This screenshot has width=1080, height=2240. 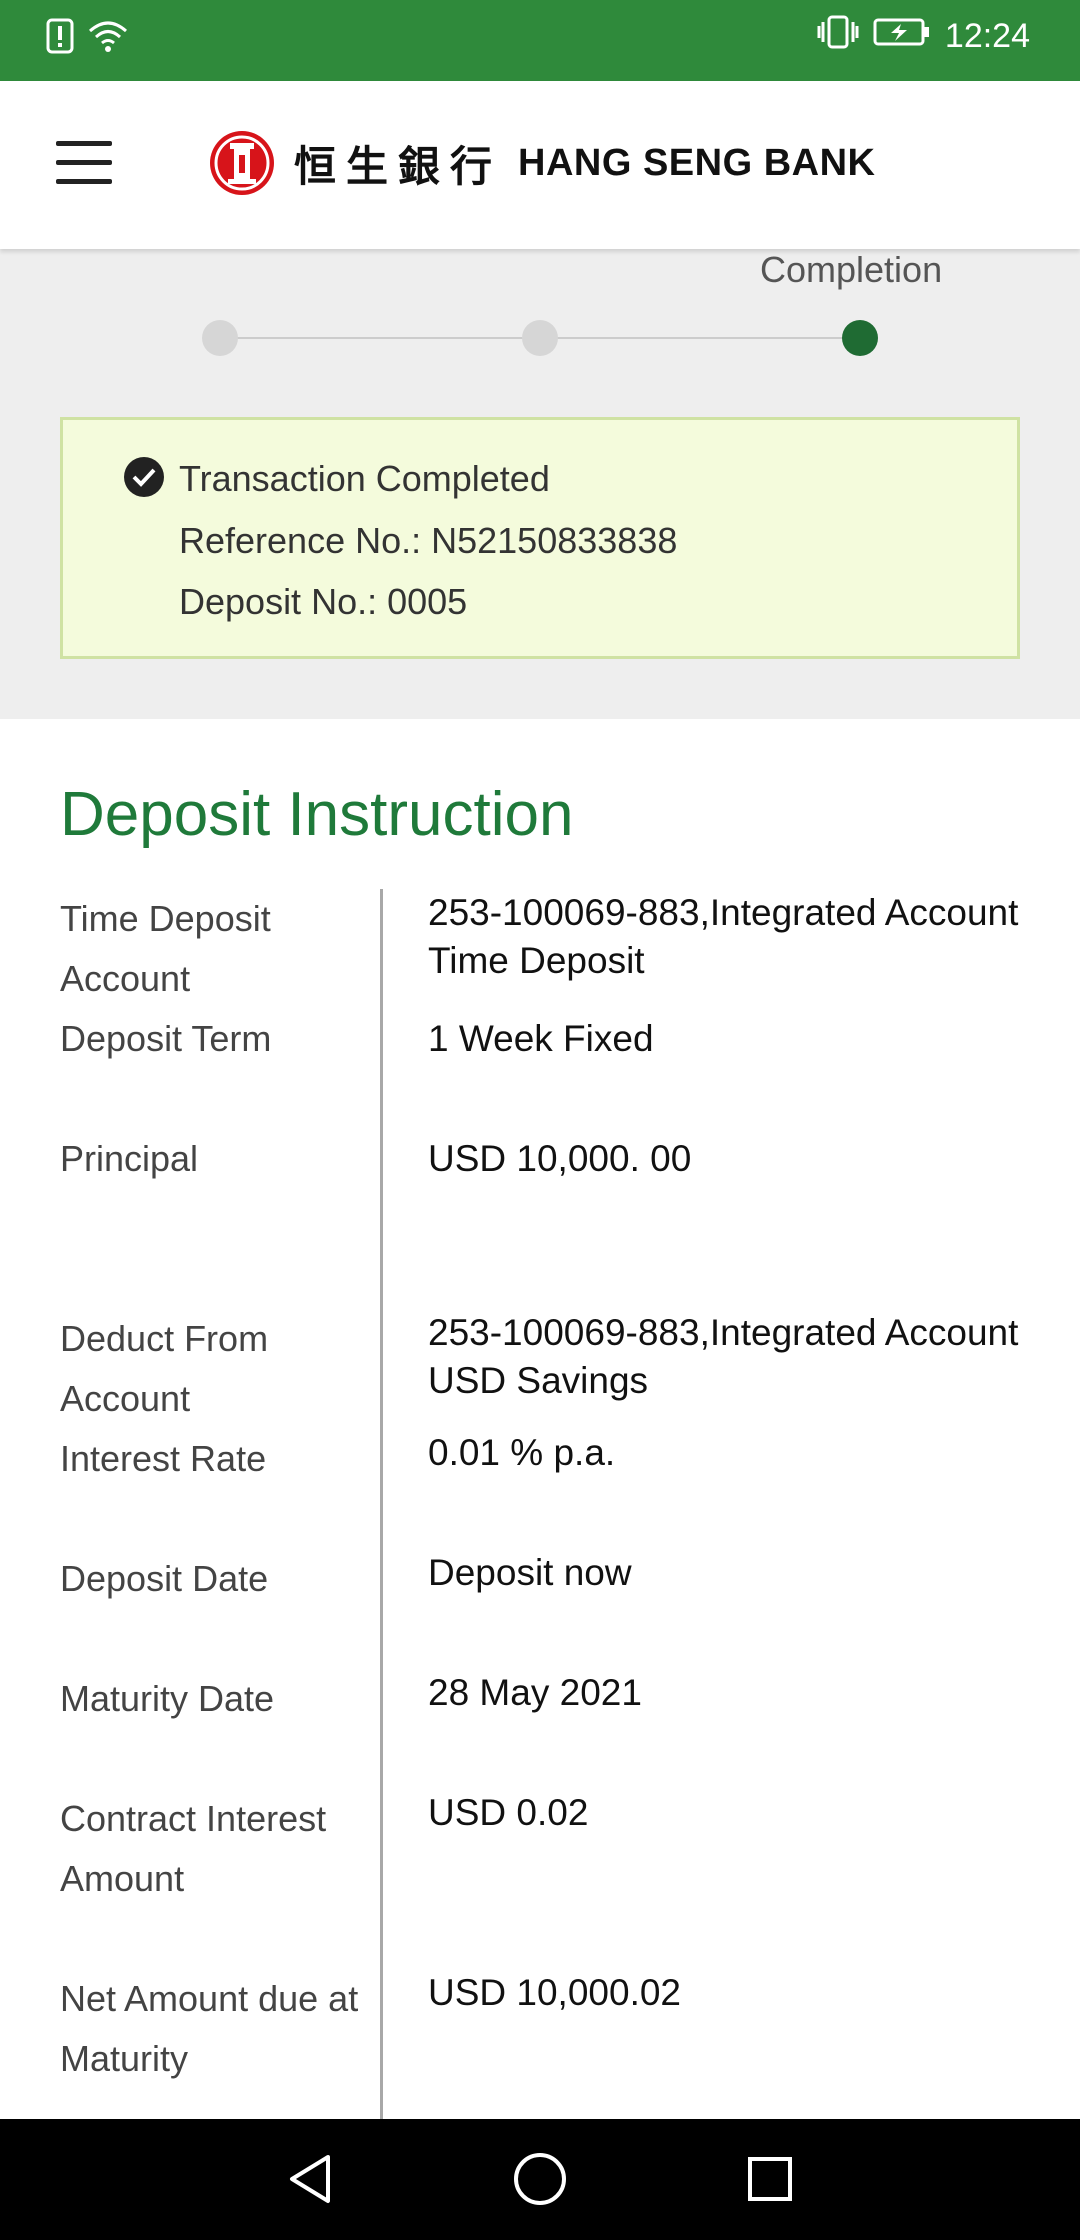 I want to click on detail-value: 1 Week Fixed, so click(x=541, y=1038).